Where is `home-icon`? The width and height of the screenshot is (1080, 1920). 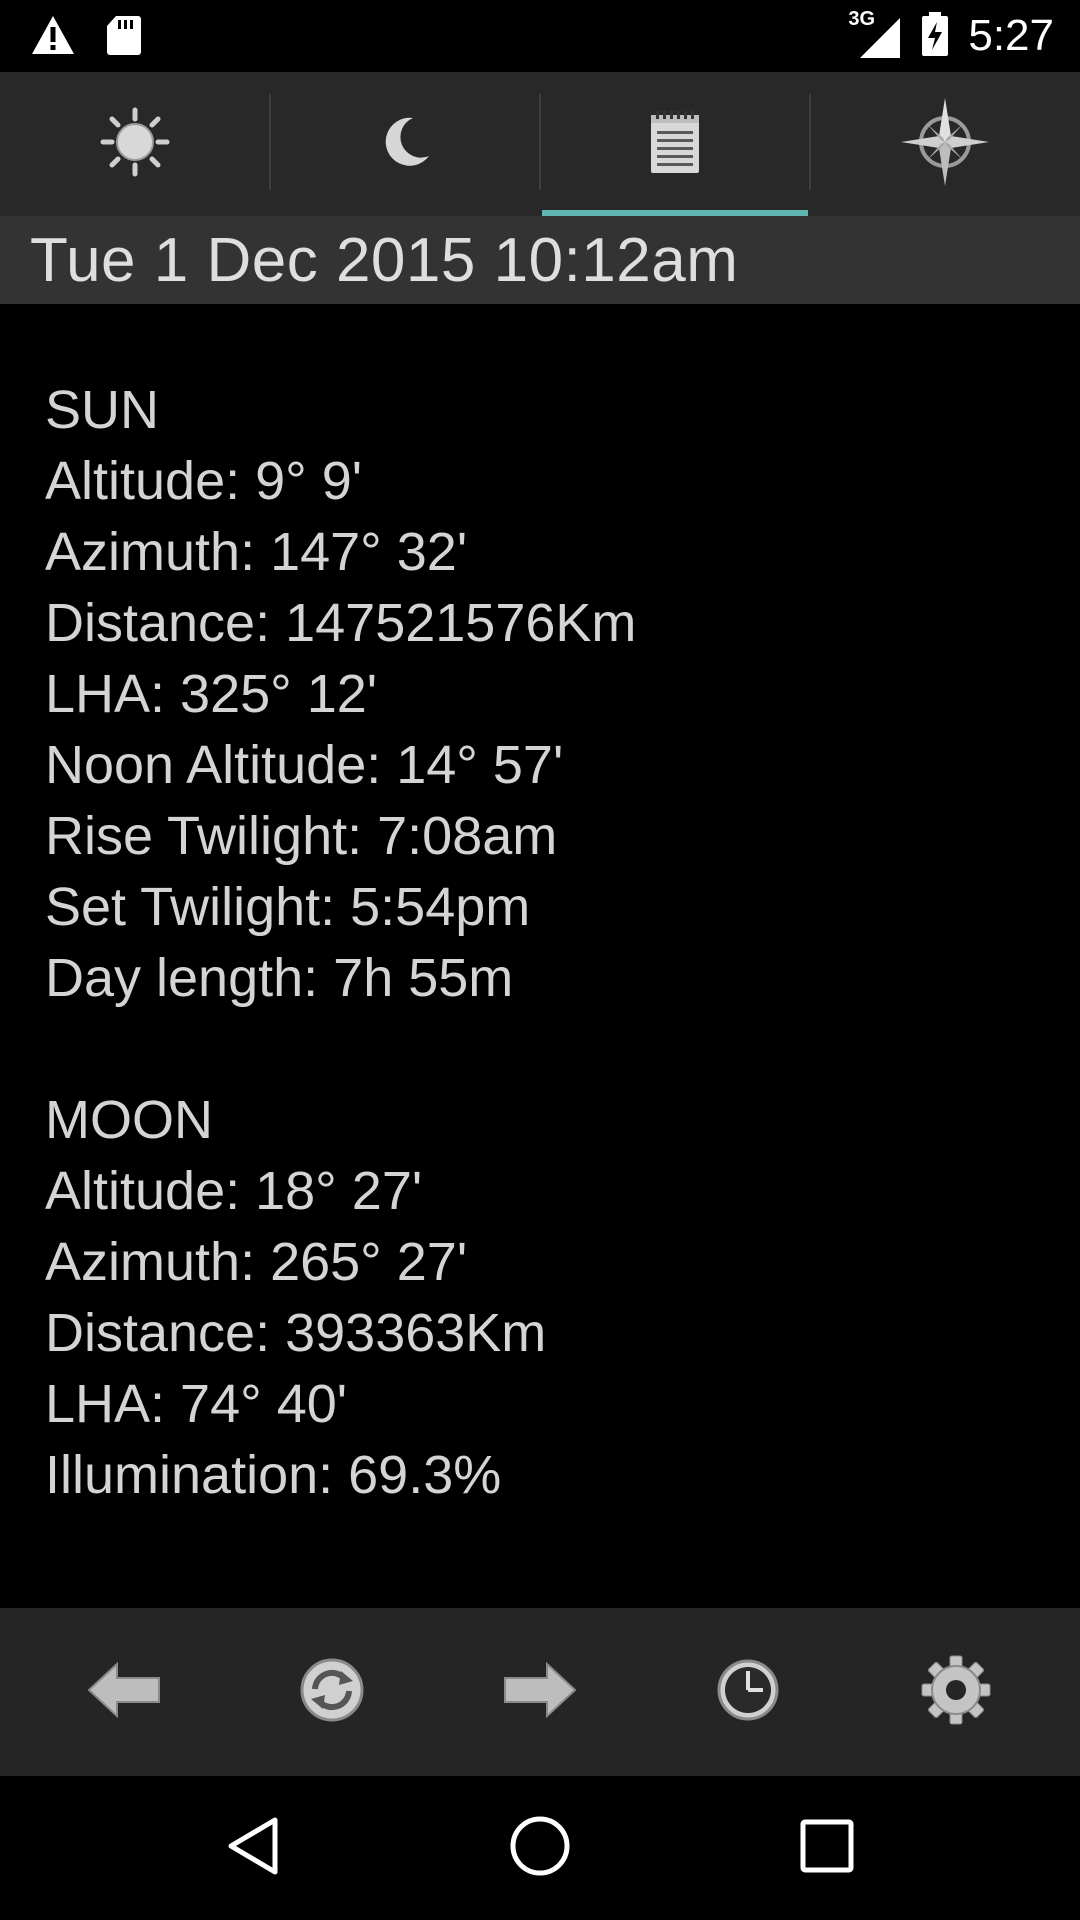 home-icon is located at coordinates (540, 1848).